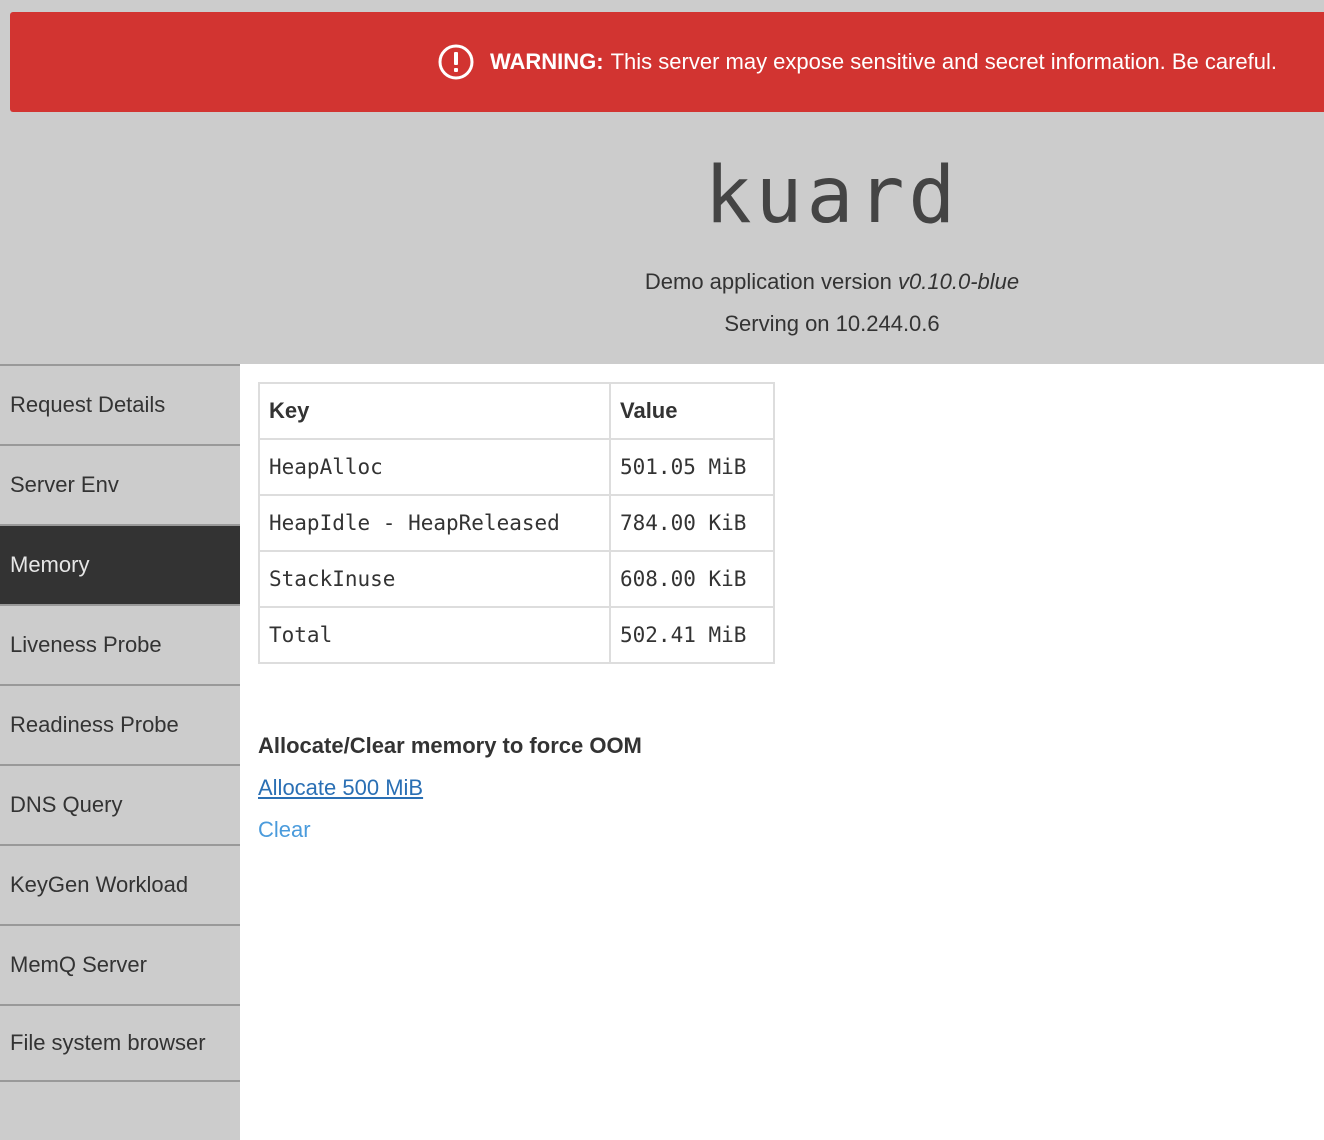 Image resolution: width=1324 pixels, height=1140 pixels. I want to click on table-row: HeapAlloc 501.05 MiB, so click(516, 467).